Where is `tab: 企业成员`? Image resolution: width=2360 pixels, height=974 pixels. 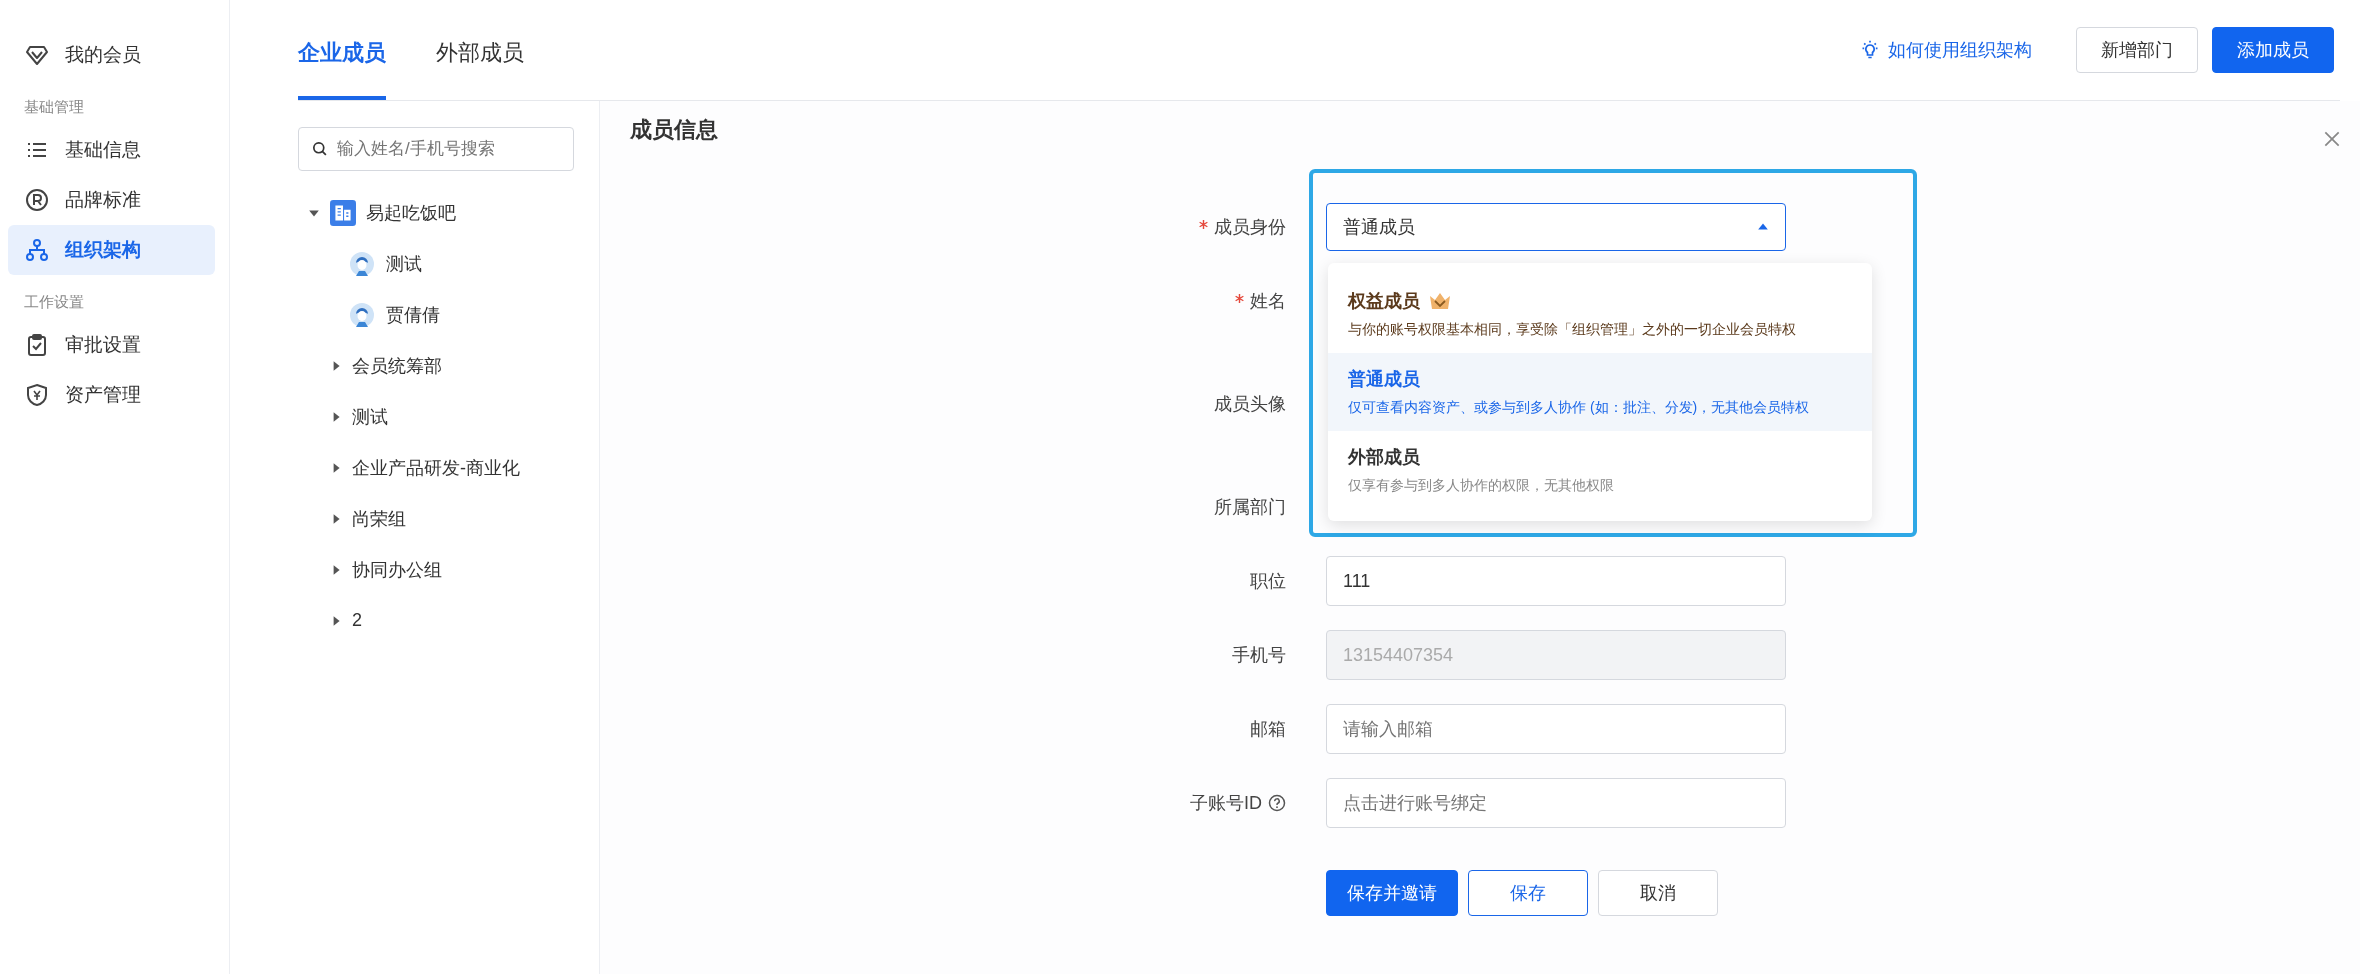
tab: 企业成员 is located at coordinates (342, 69).